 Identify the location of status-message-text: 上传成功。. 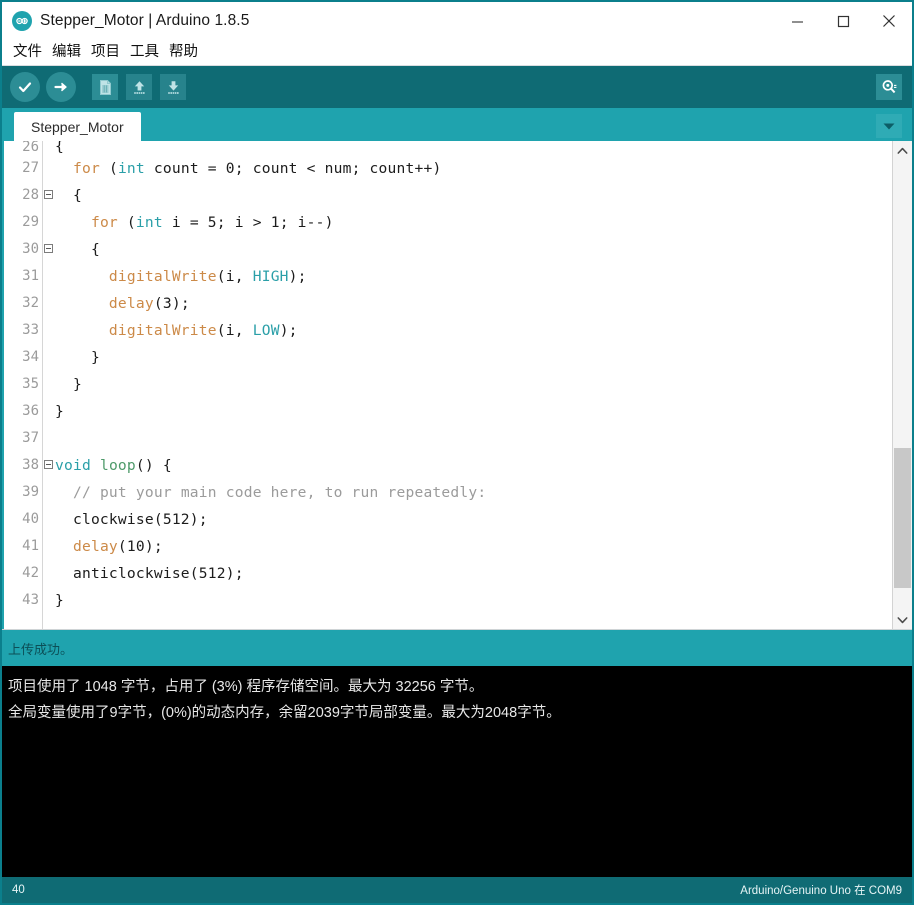
(41, 649).